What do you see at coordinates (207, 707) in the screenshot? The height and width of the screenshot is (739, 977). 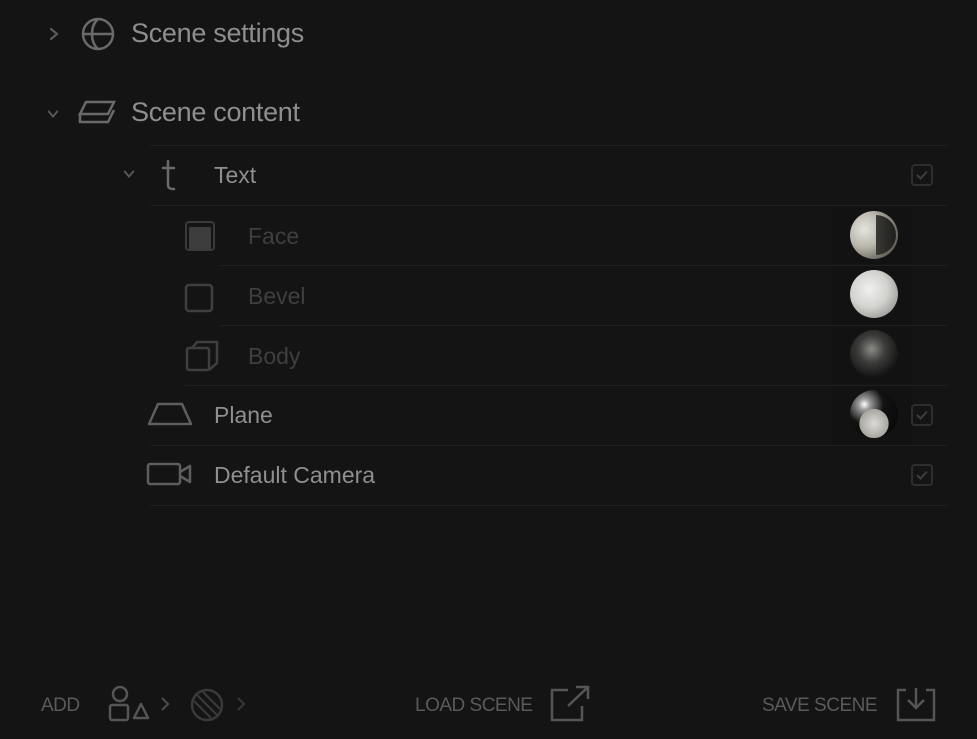 I see `disabled-circle-icon` at bounding box center [207, 707].